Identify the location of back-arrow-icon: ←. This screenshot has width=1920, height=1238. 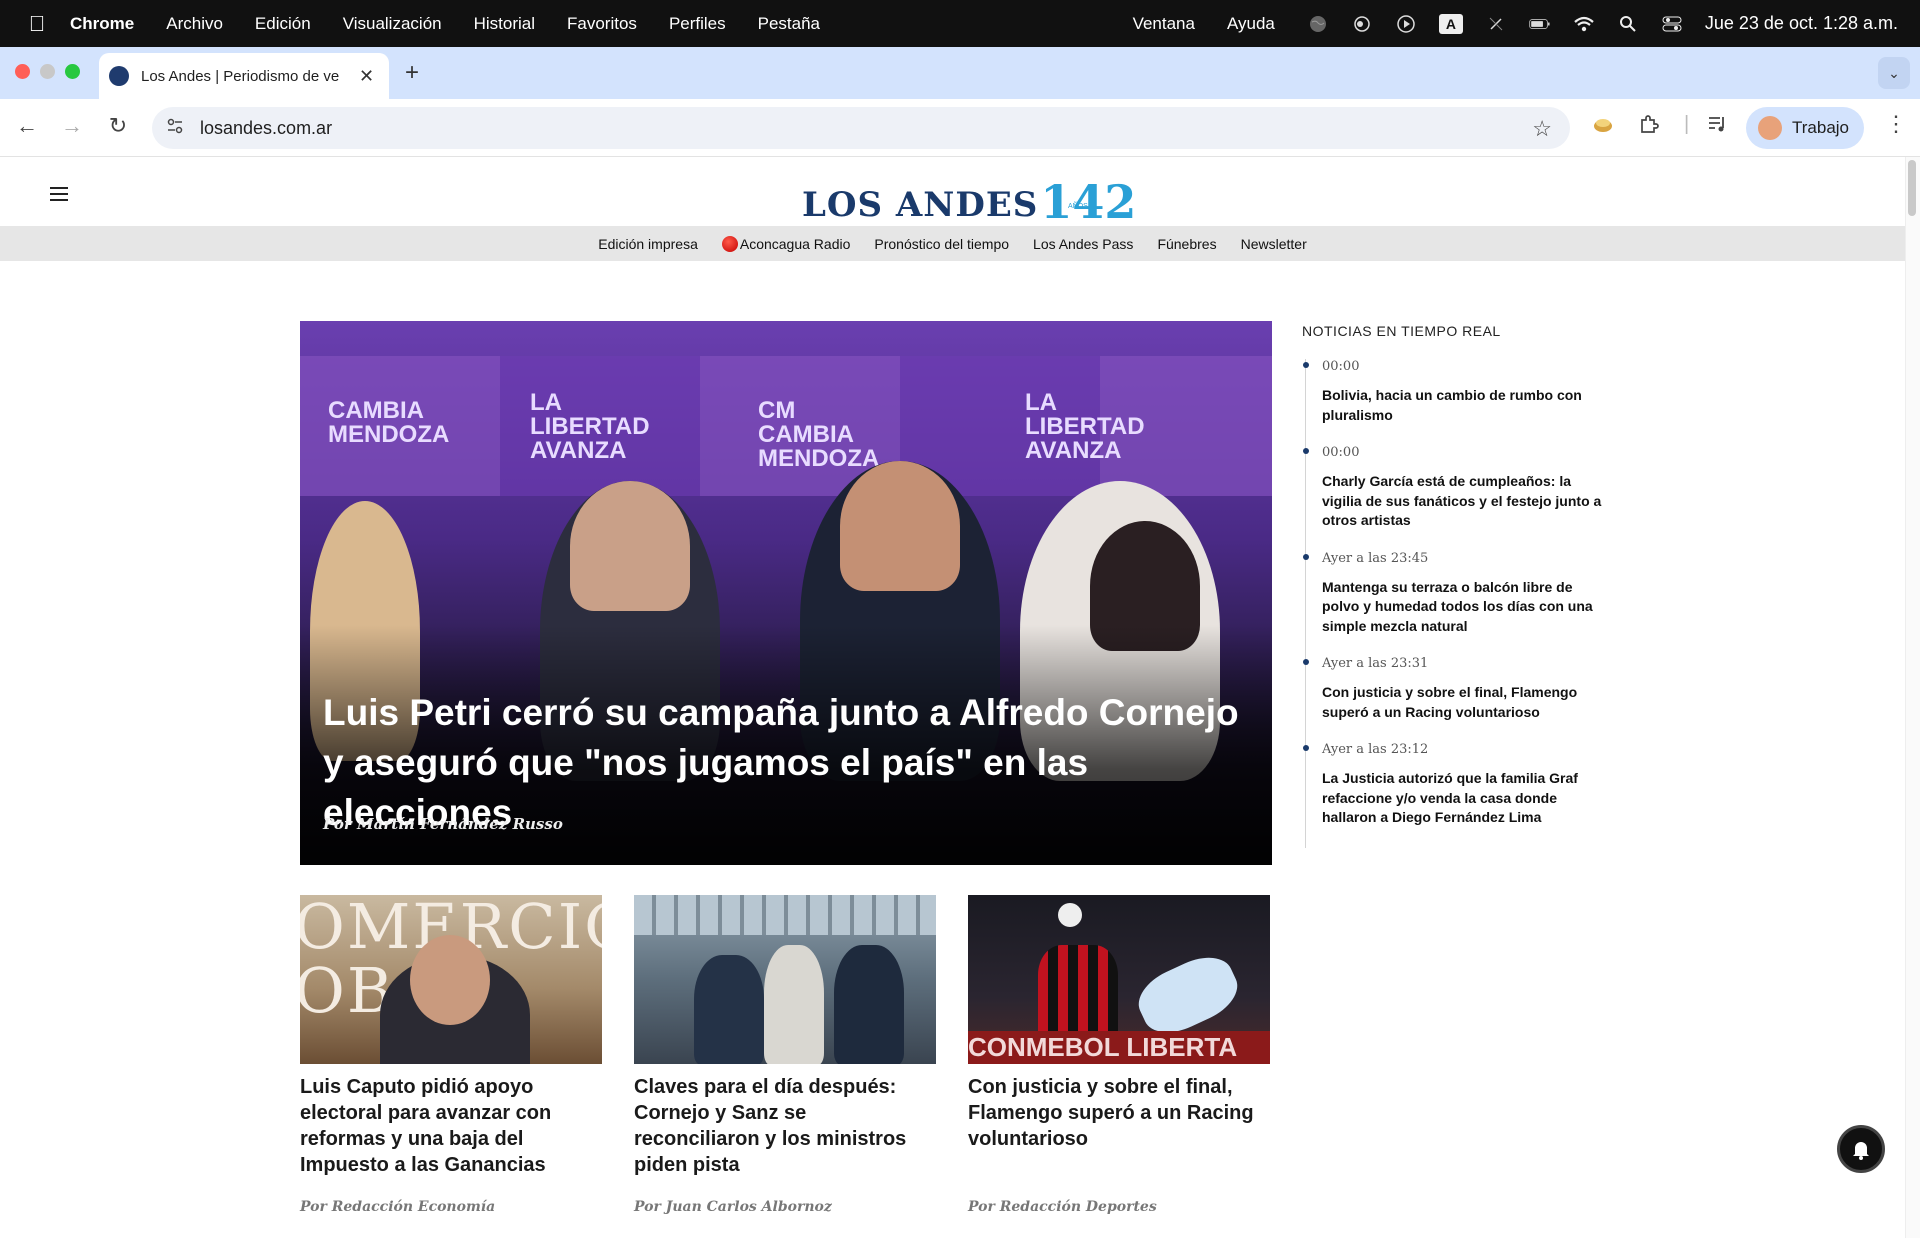
(27, 126).